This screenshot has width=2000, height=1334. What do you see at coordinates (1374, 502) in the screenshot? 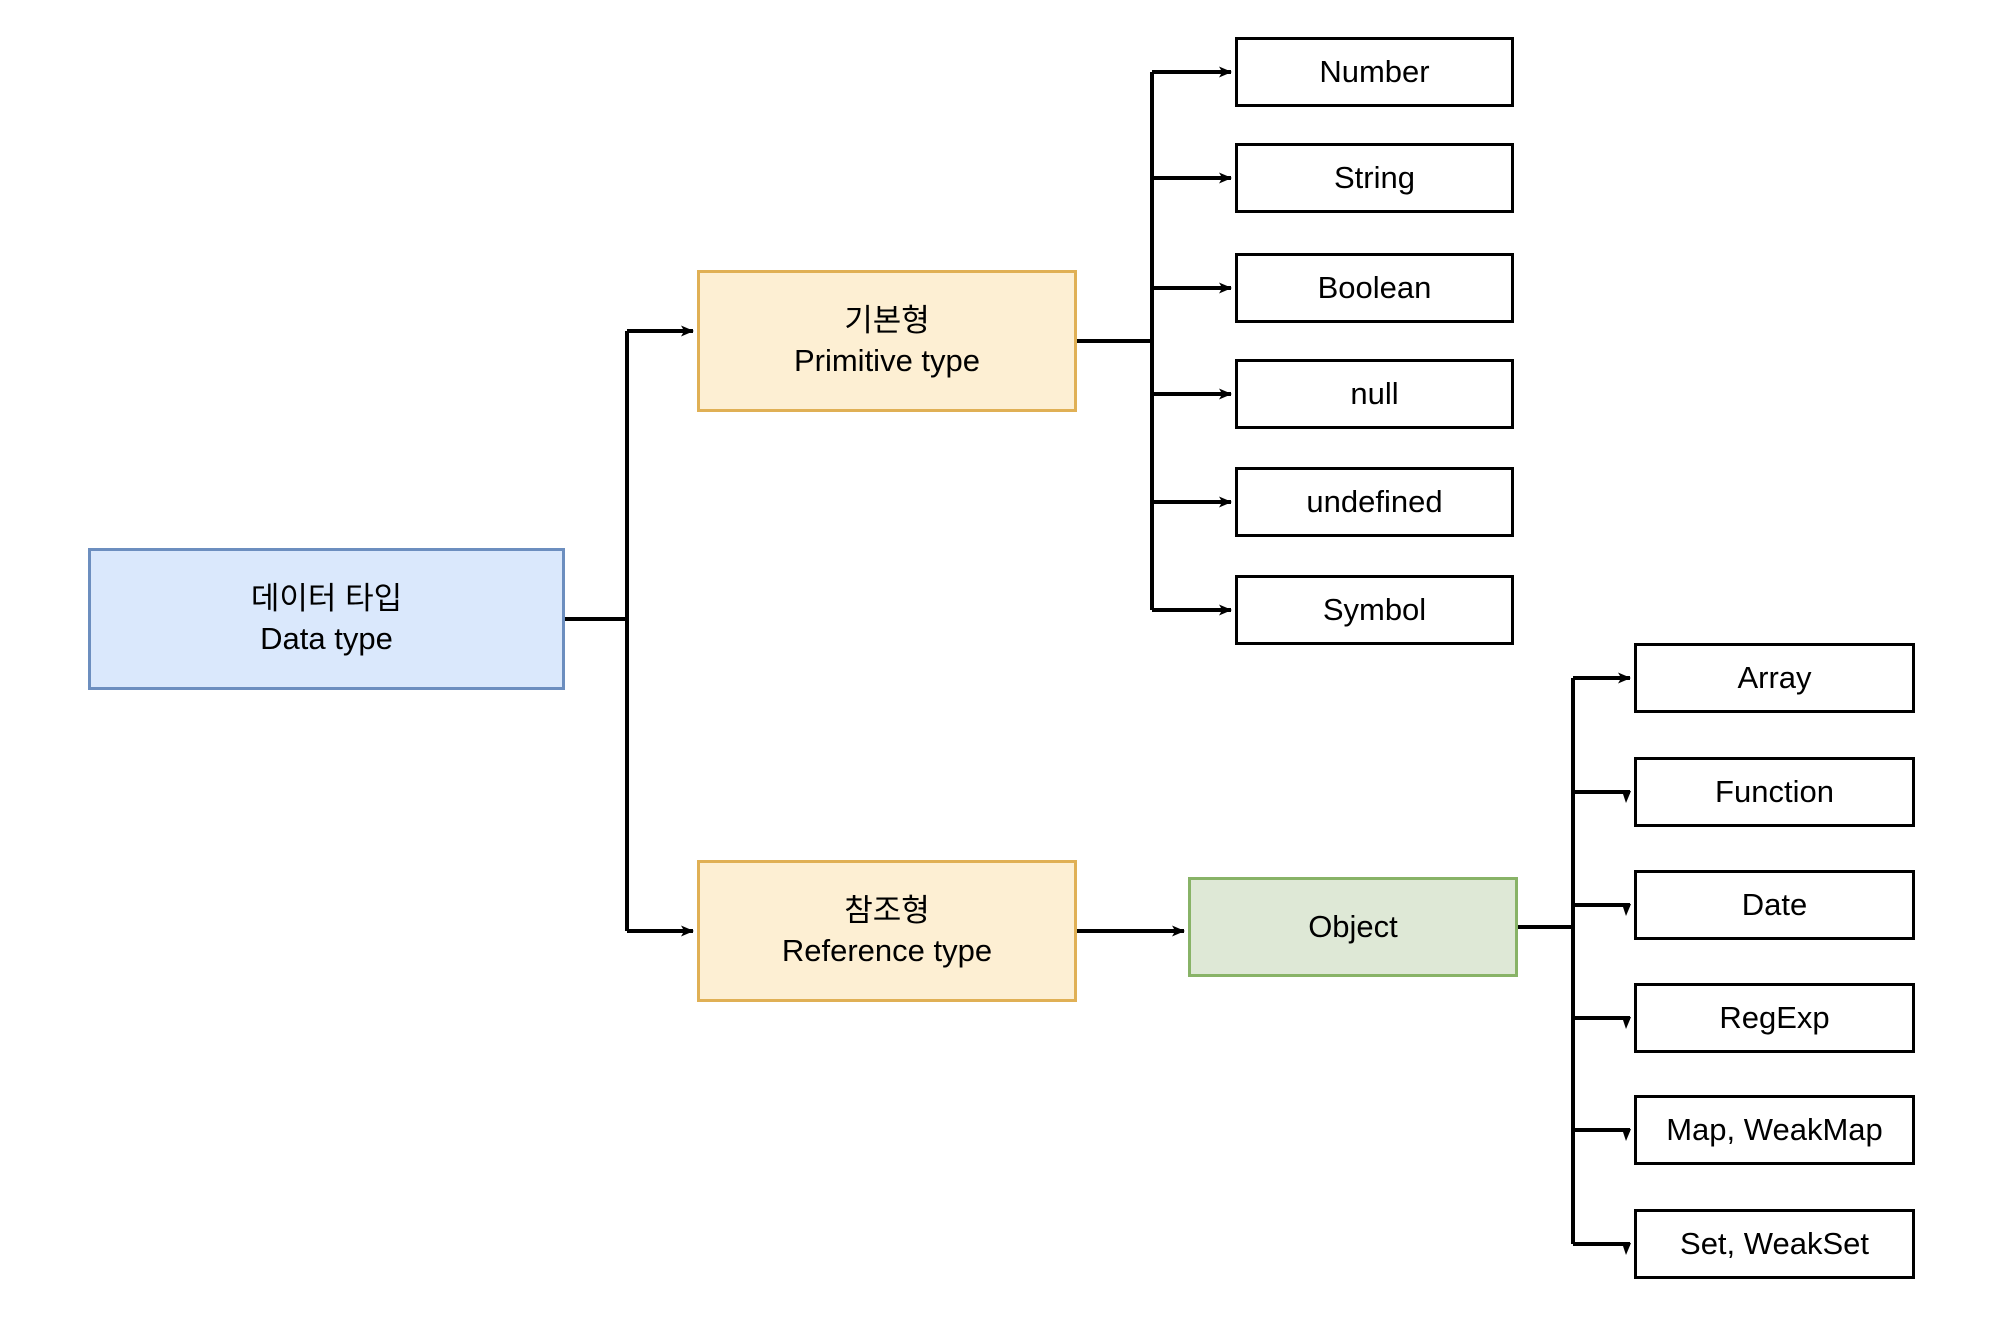
I see `node-undefined: undefined` at bounding box center [1374, 502].